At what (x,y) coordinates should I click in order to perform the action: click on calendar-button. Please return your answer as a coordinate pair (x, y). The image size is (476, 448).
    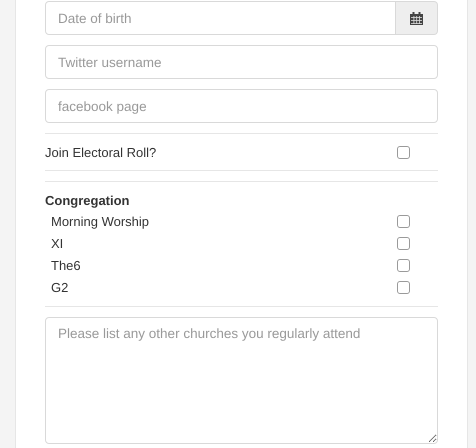
    Looking at the image, I should click on (417, 18).